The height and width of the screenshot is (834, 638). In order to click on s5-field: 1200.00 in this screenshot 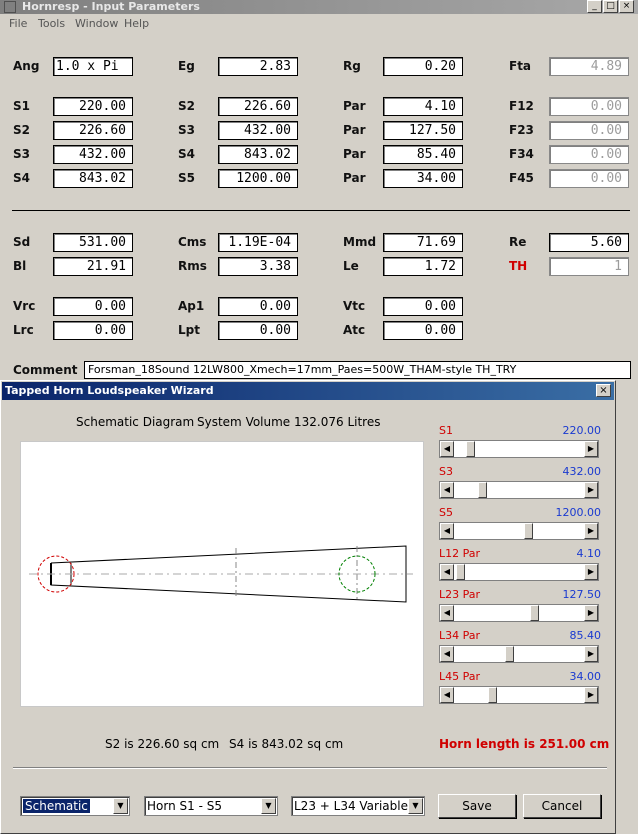, I will do `click(258, 178)`.